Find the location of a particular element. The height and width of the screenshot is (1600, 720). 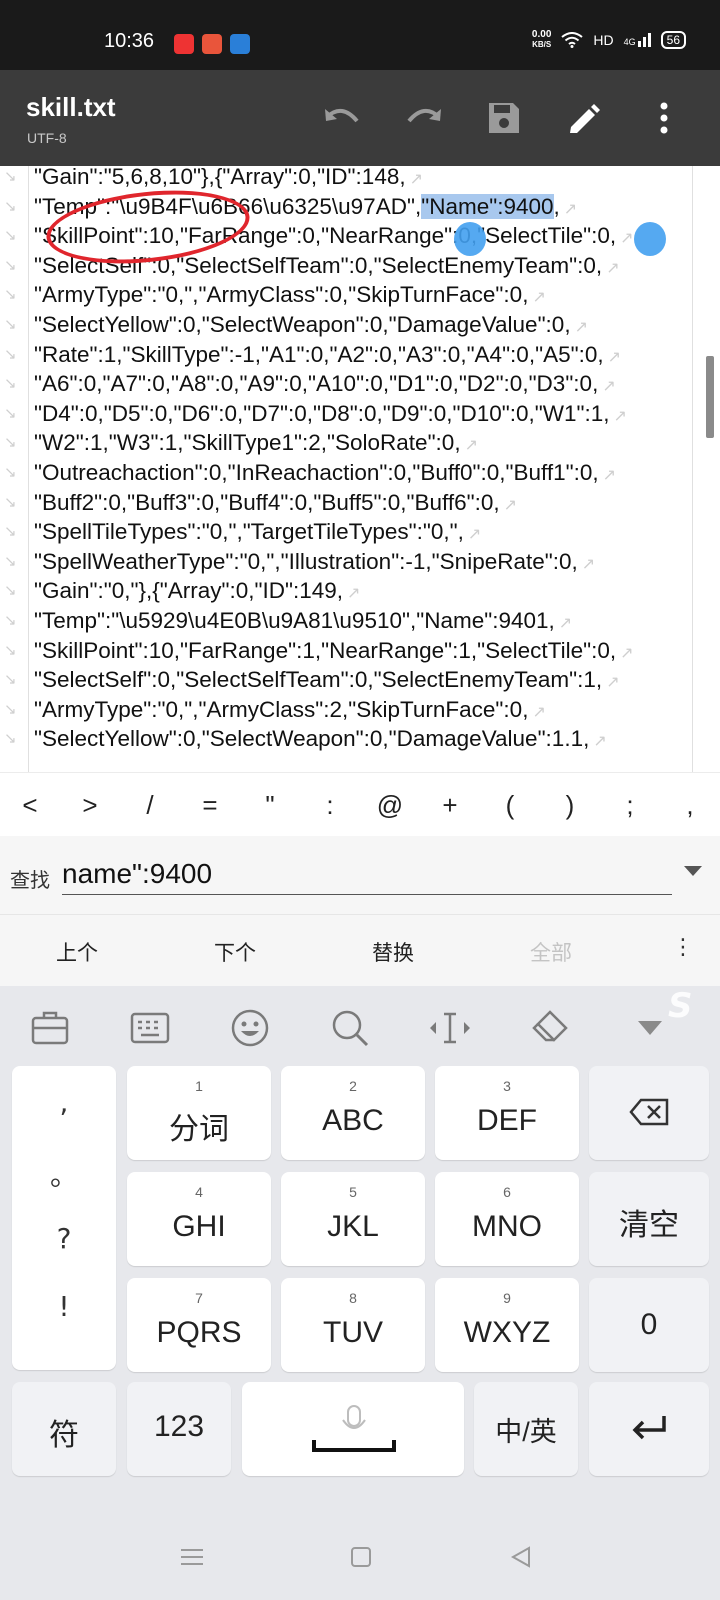

undo-button is located at coordinates (342, 118).